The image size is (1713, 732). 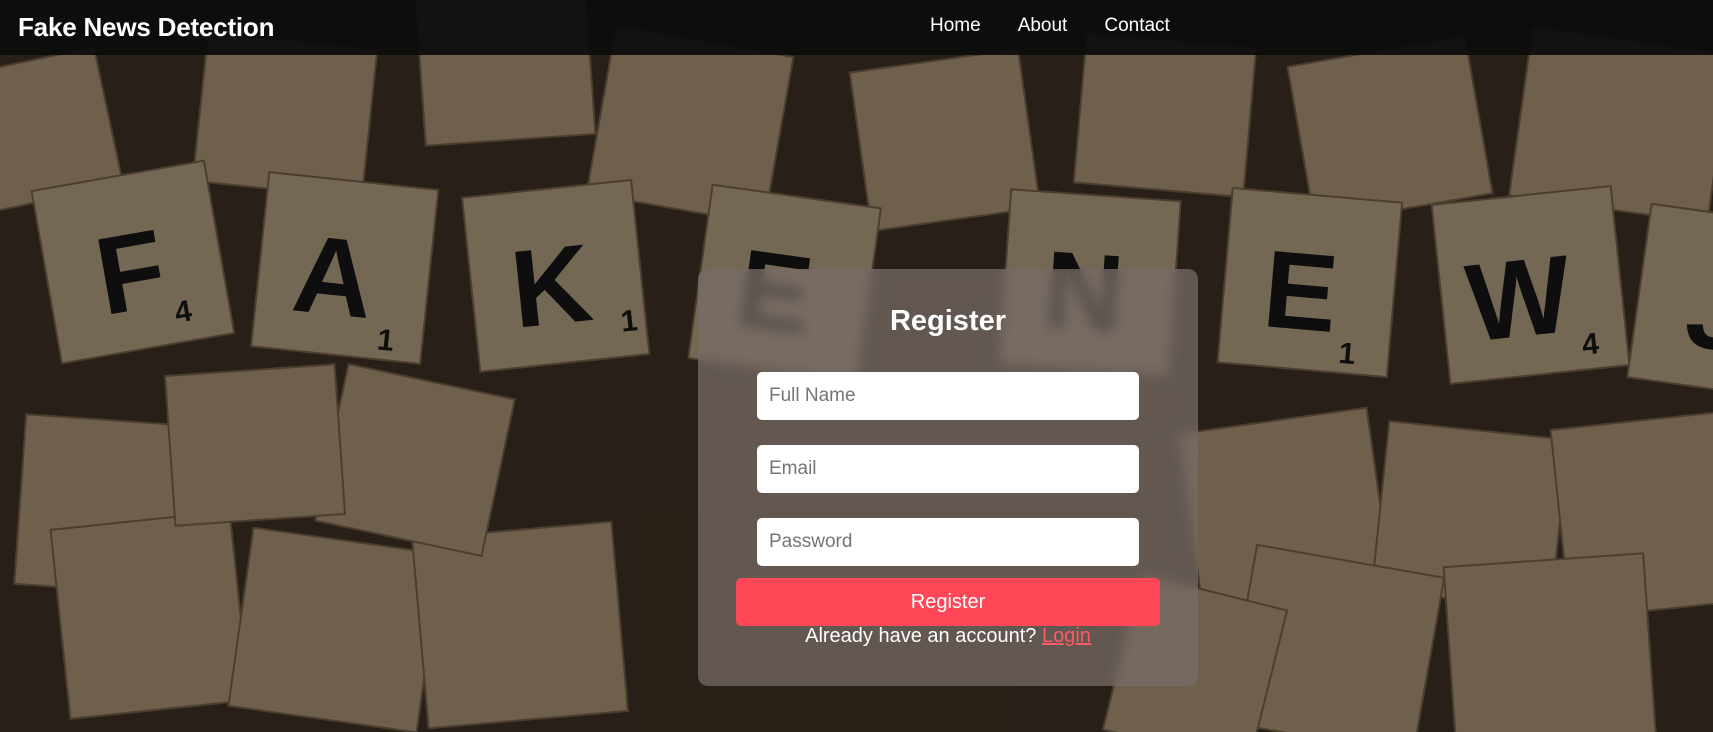 What do you see at coordinates (948, 396) in the screenshot?
I see `full-name-input` at bounding box center [948, 396].